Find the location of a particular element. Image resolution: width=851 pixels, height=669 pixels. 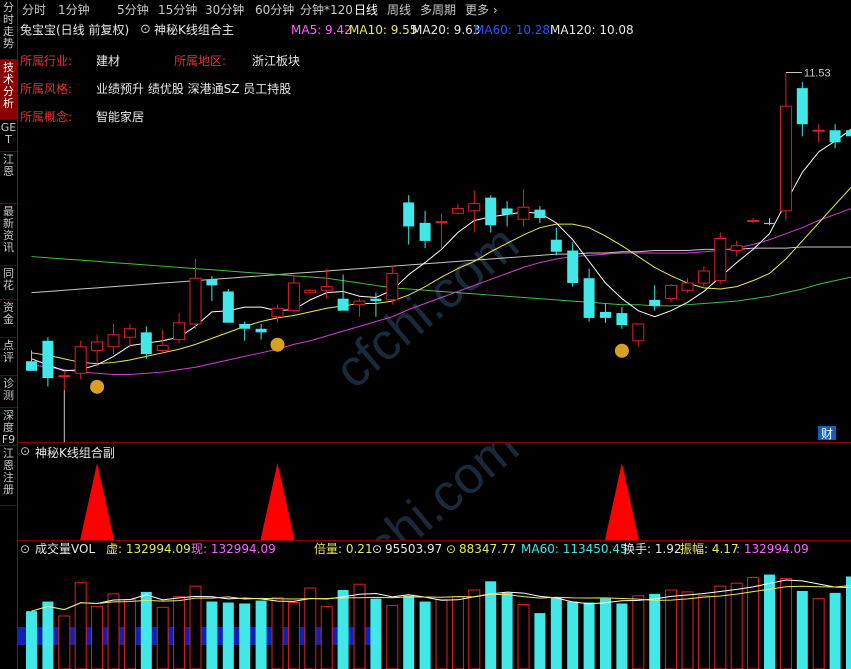

volume-xu: 虚: 132994.09 is located at coordinates (148, 549).